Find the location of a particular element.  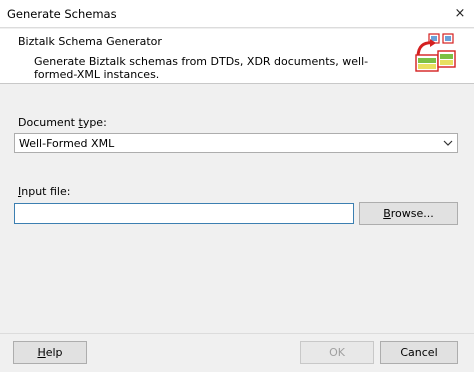

header-title: Biztalk Schema Generator is located at coordinates (90, 41).